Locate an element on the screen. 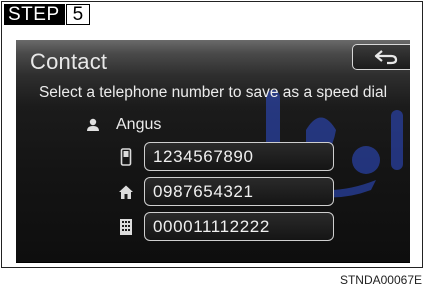 Image resolution: width=426 pixels, height=290 pixels. number-row-home: 0987654321 is located at coordinates (225, 191).